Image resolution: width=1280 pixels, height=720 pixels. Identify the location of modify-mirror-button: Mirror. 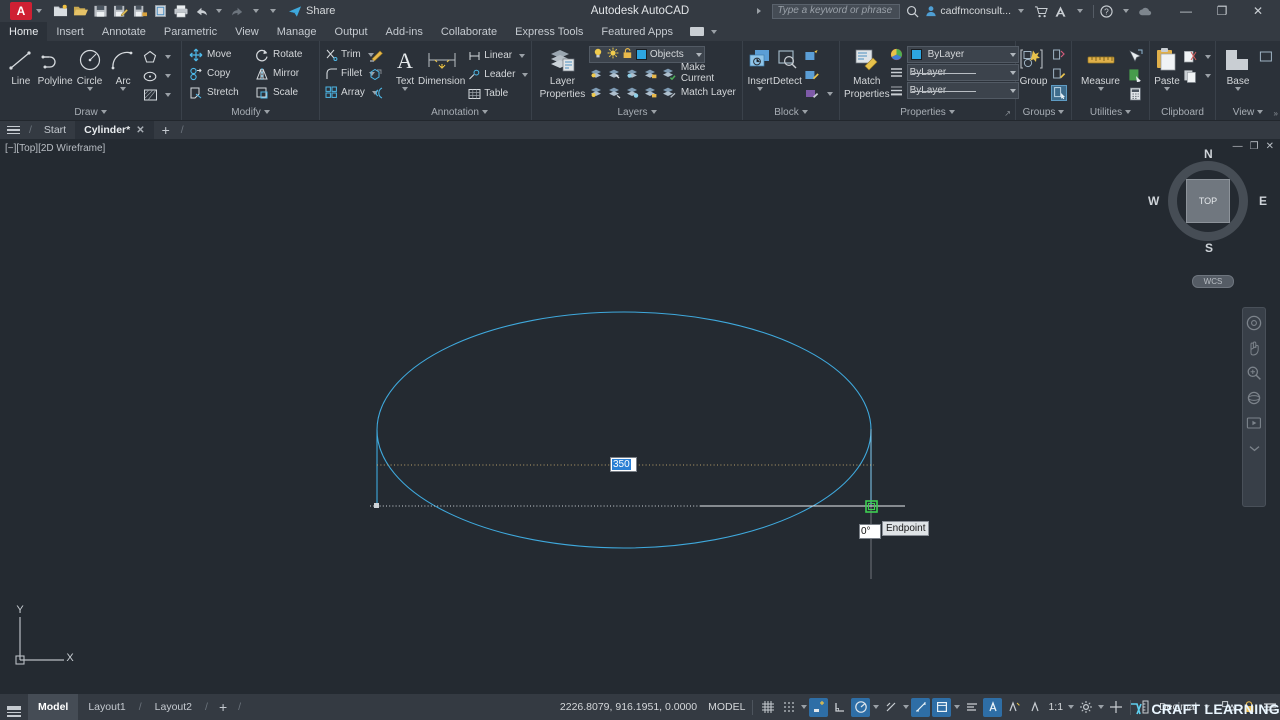
(283, 73).